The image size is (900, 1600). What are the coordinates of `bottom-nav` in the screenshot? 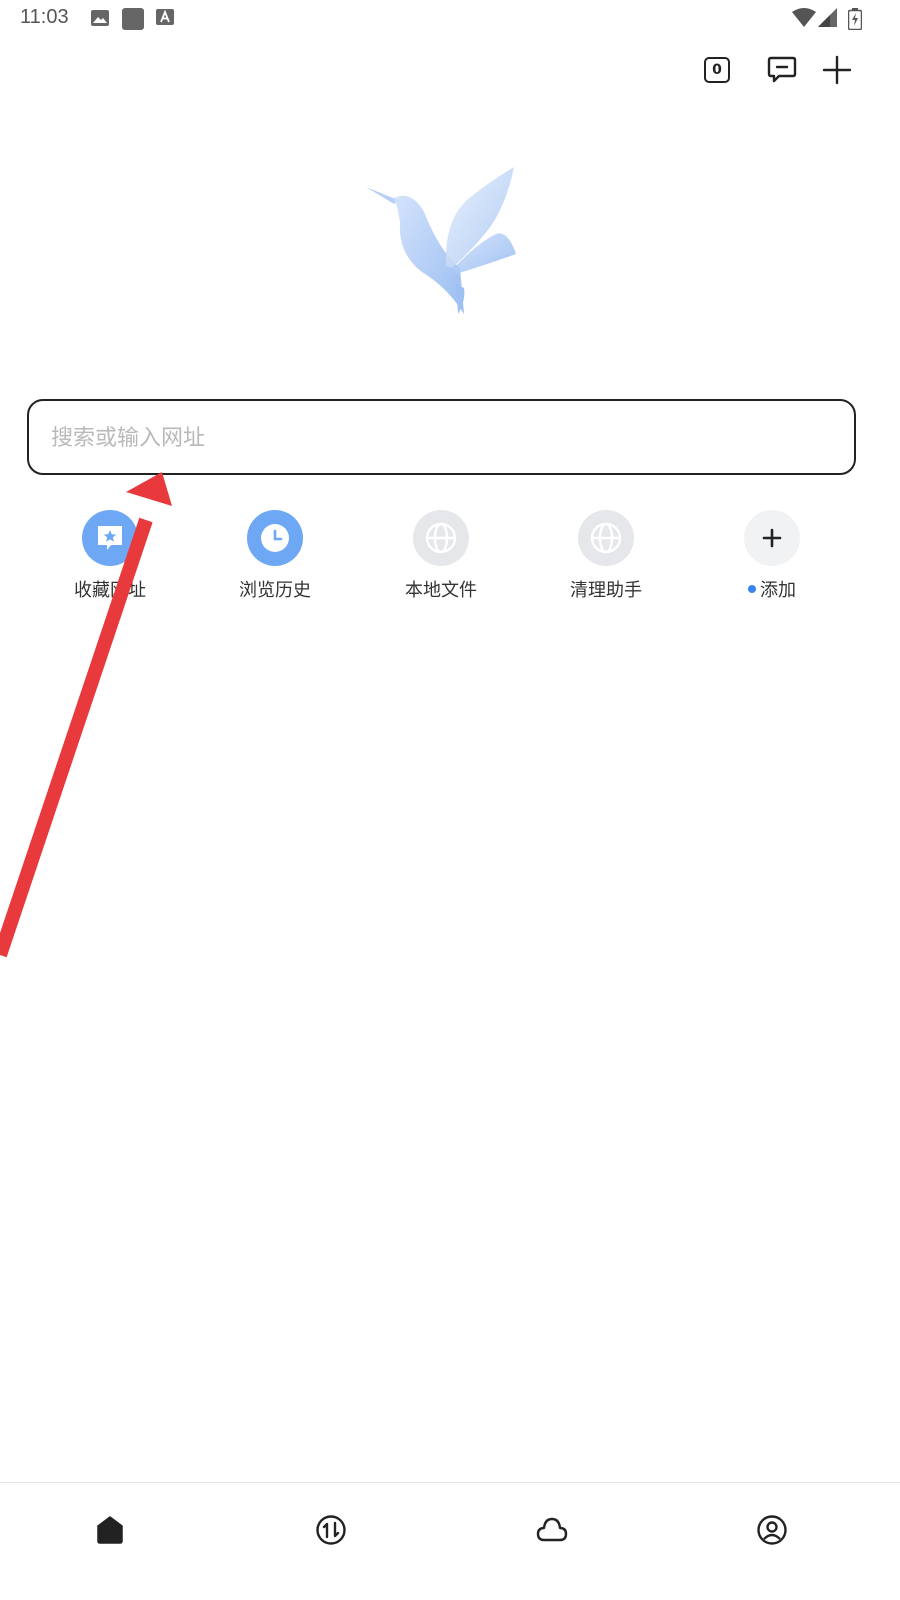 It's located at (450, 1541).